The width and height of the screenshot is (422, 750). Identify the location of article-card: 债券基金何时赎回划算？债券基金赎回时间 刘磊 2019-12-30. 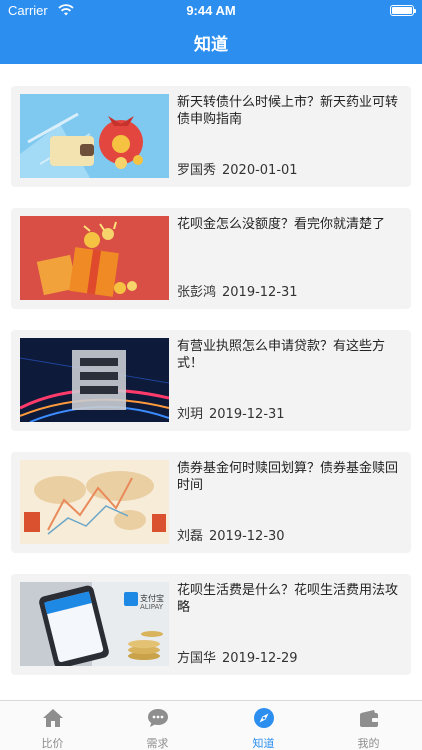
(211, 502).